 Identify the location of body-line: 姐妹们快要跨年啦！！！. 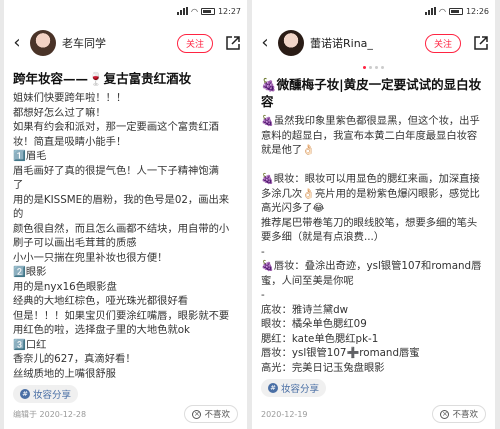
(70, 98).